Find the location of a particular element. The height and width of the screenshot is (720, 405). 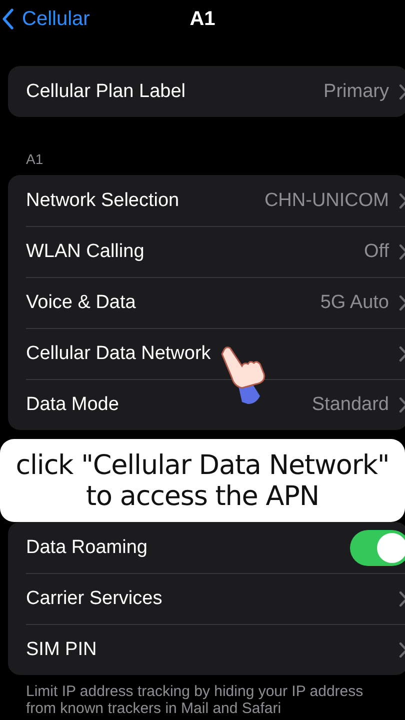

section-header: A1 is located at coordinates (34, 160).